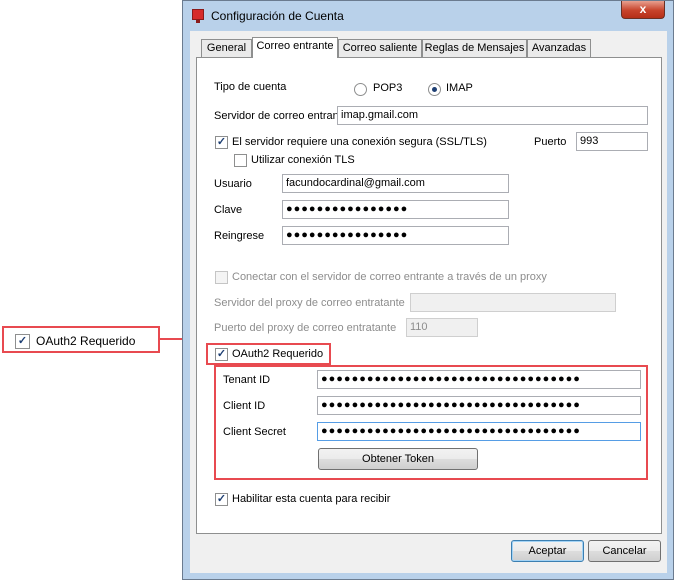 Image resolution: width=674 pixels, height=580 pixels. I want to click on port-label: Puerto, so click(550, 142).